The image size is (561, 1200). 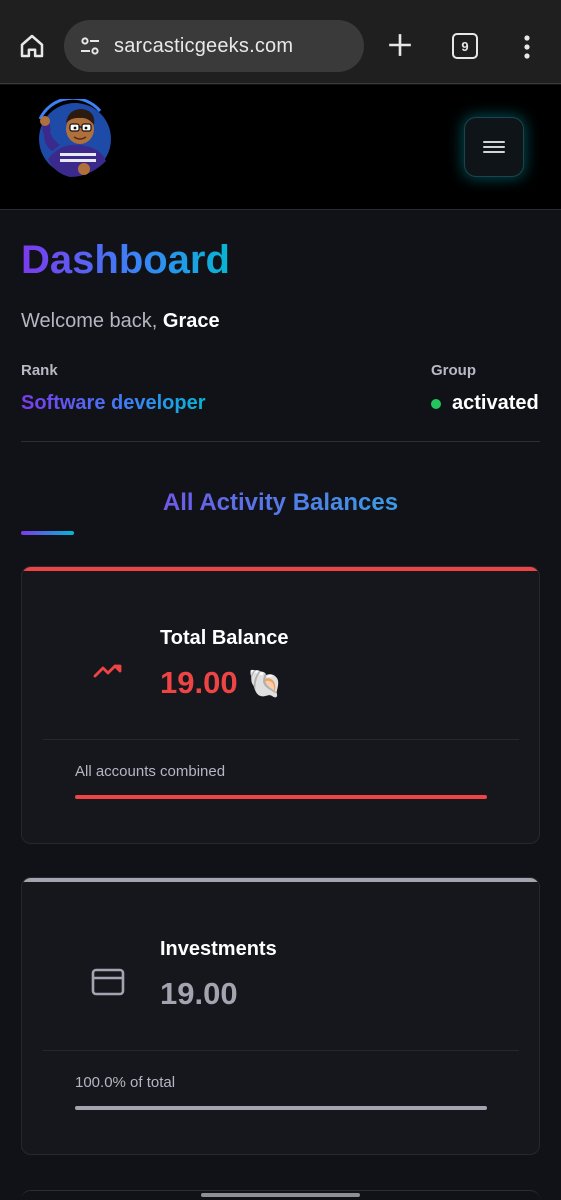 I want to click on new-tab-icon, so click(x=400, y=45).